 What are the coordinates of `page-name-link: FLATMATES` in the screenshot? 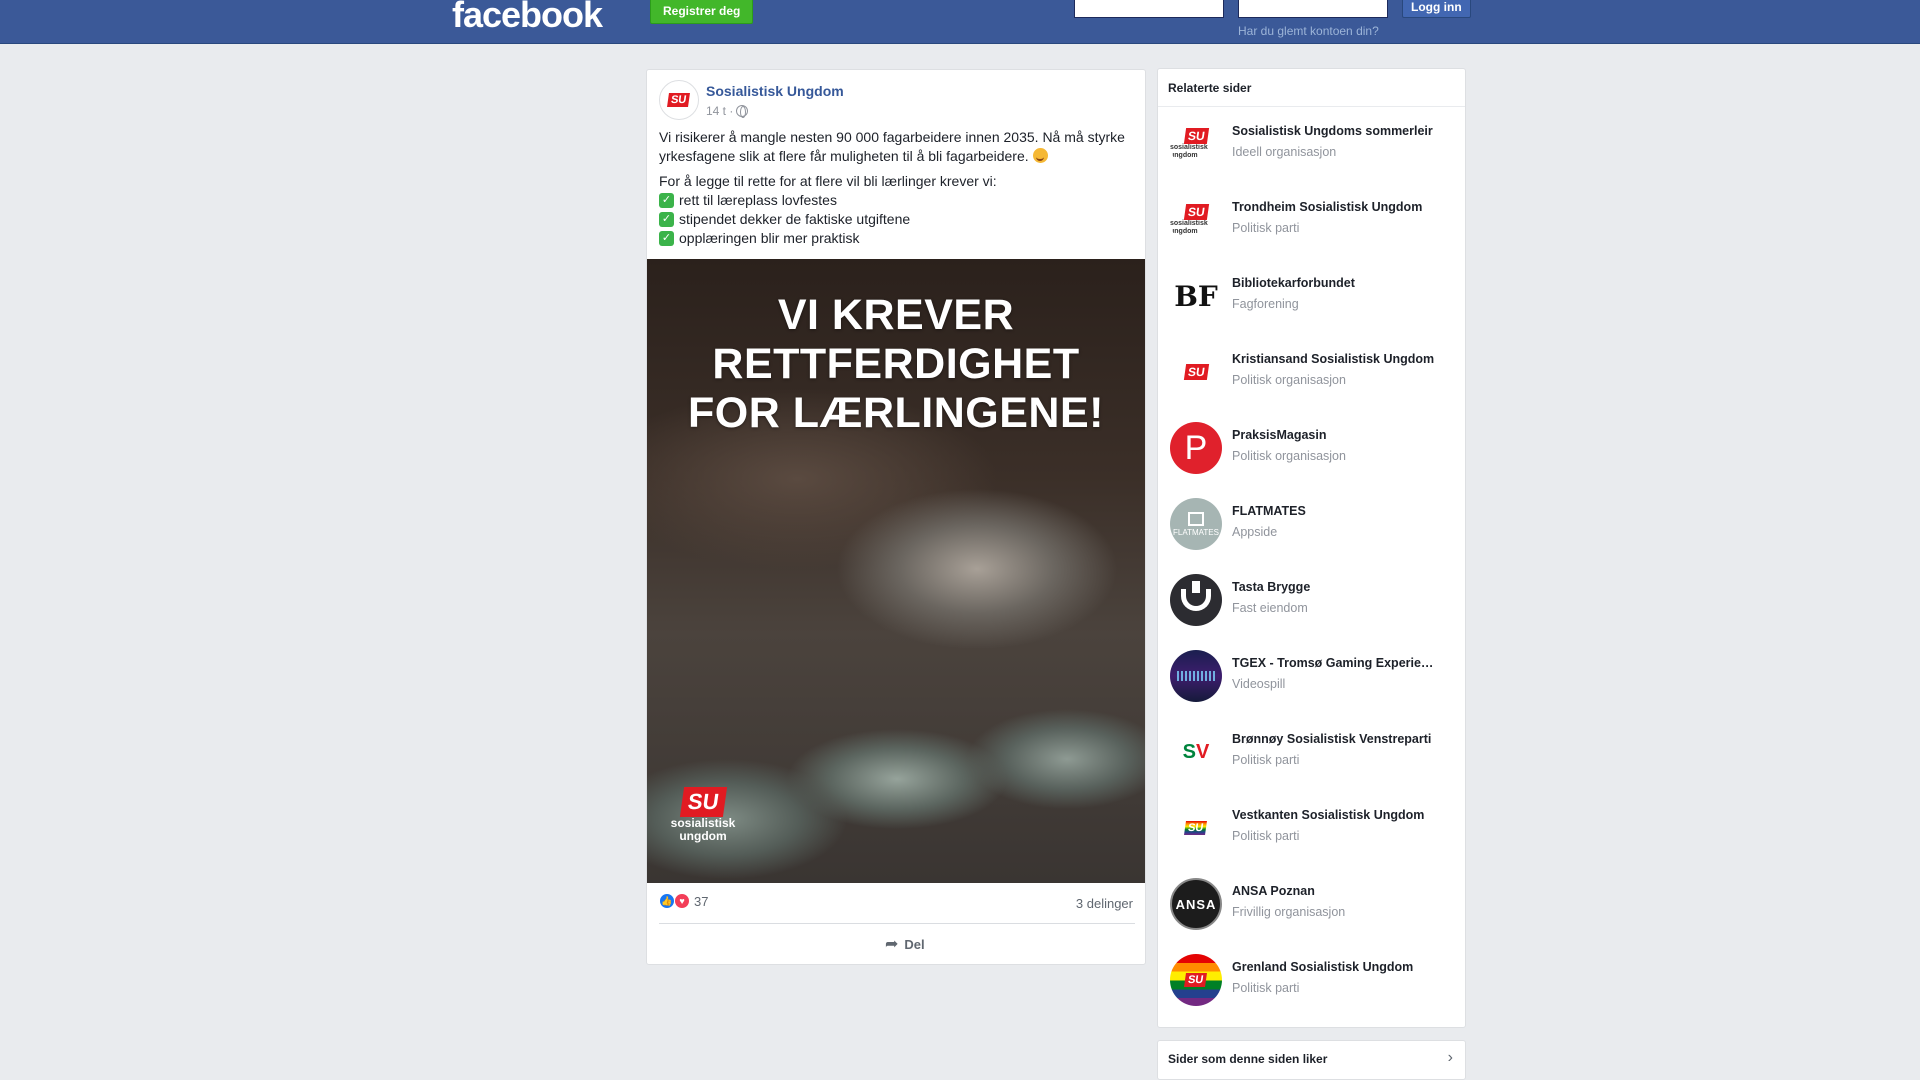 It's located at (1342, 511).